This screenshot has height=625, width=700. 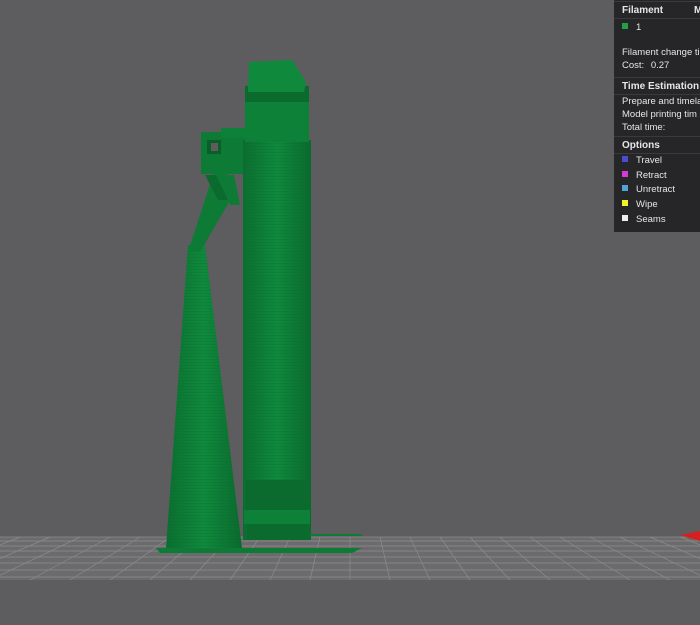 I want to click on filament-header: Filament M, so click(x=657, y=10).